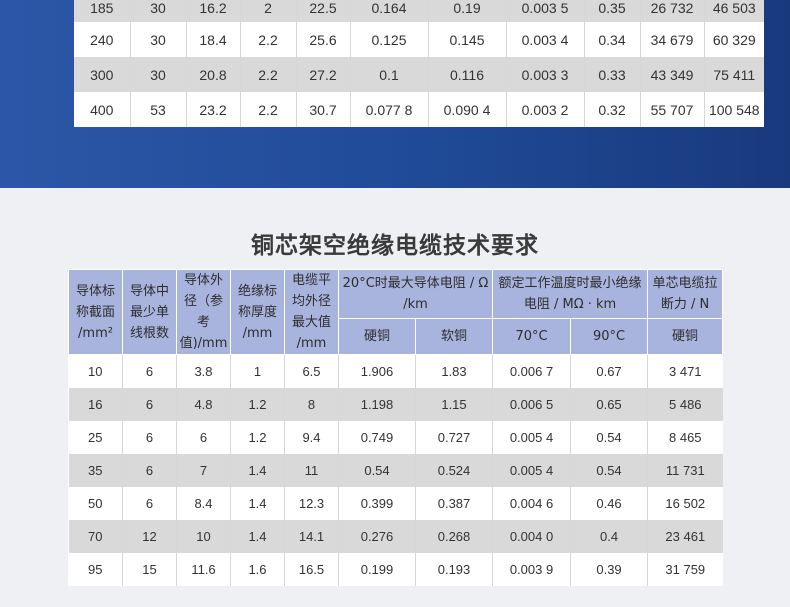  What do you see at coordinates (532, 569) in the screenshot?
I see `table-cell: 0.003 9` at bounding box center [532, 569].